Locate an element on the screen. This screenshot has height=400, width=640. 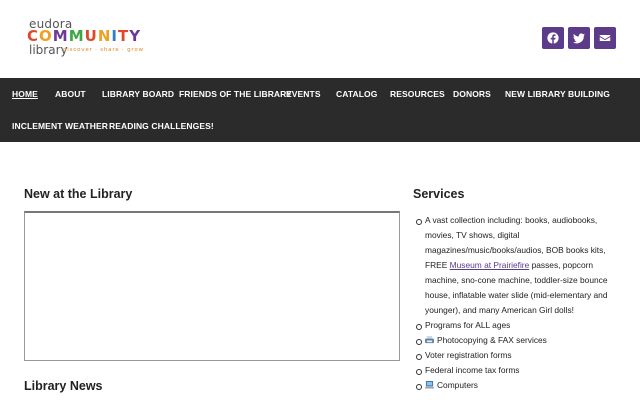
list-item: Computers is located at coordinates (520, 385).